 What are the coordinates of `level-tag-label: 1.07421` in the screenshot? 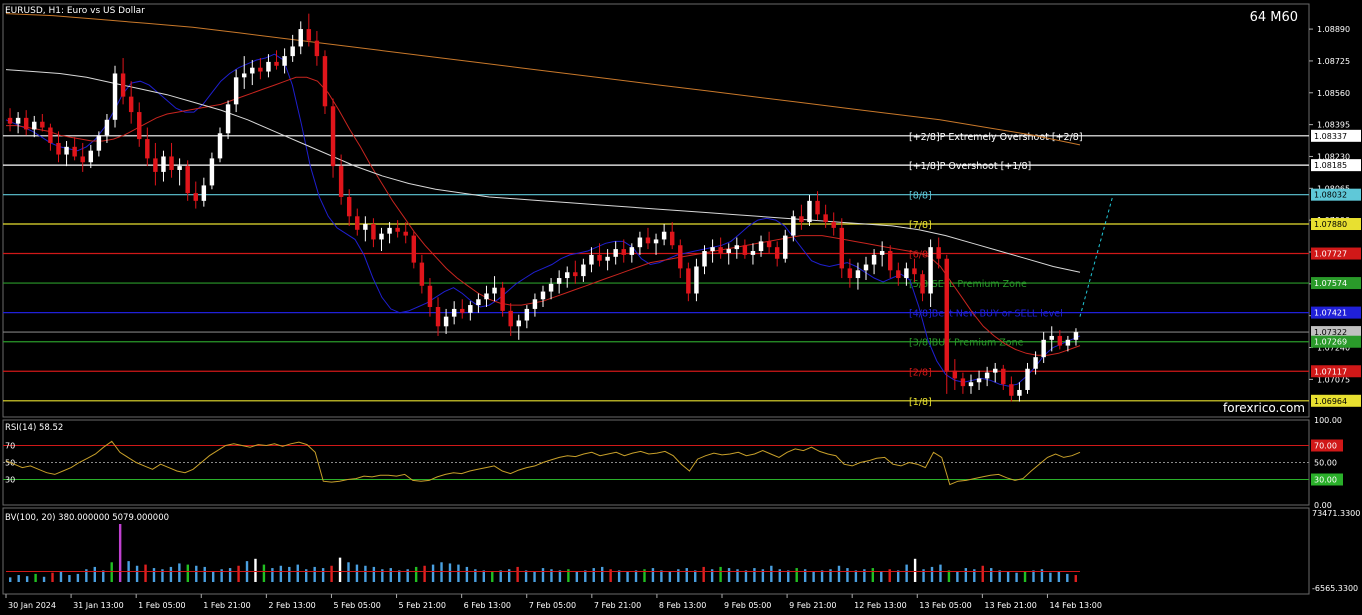 It's located at (1330, 313).